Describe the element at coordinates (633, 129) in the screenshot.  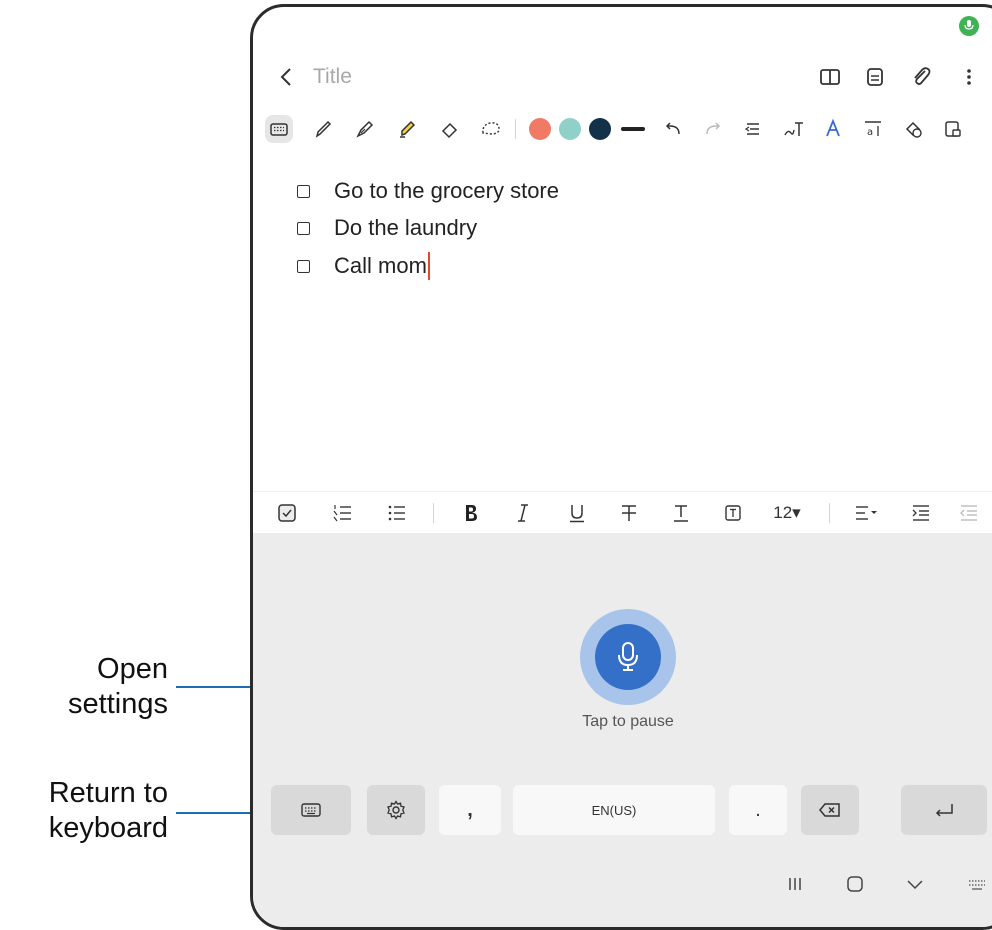
I see `stroke-thickness-icon` at that location.